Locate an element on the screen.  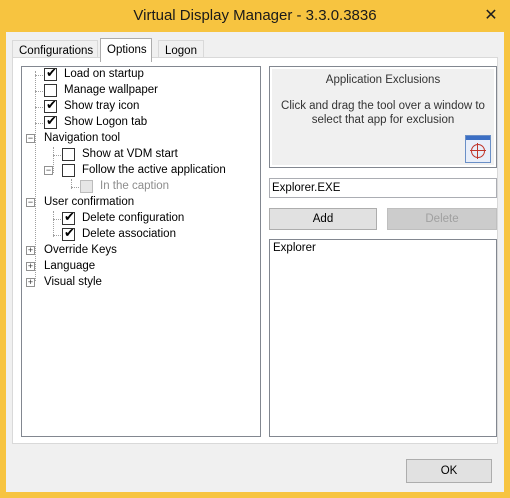
tree-item-label: Visual style is located at coordinates (73, 282).